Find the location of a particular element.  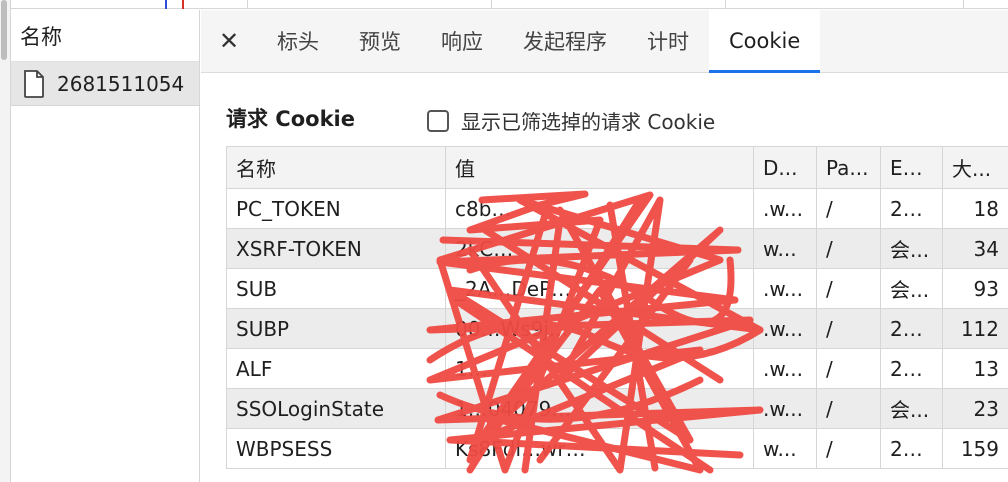

tab-timing: 计时 is located at coordinates (668, 41).